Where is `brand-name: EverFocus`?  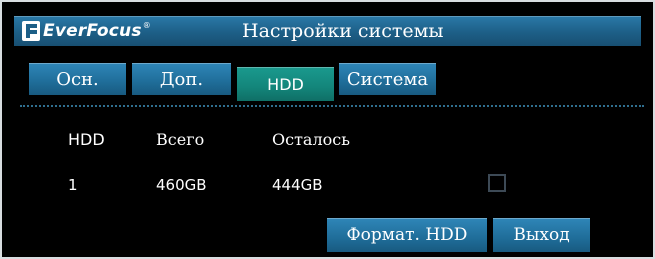
brand-name: EverFocus is located at coordinates (92, 31).